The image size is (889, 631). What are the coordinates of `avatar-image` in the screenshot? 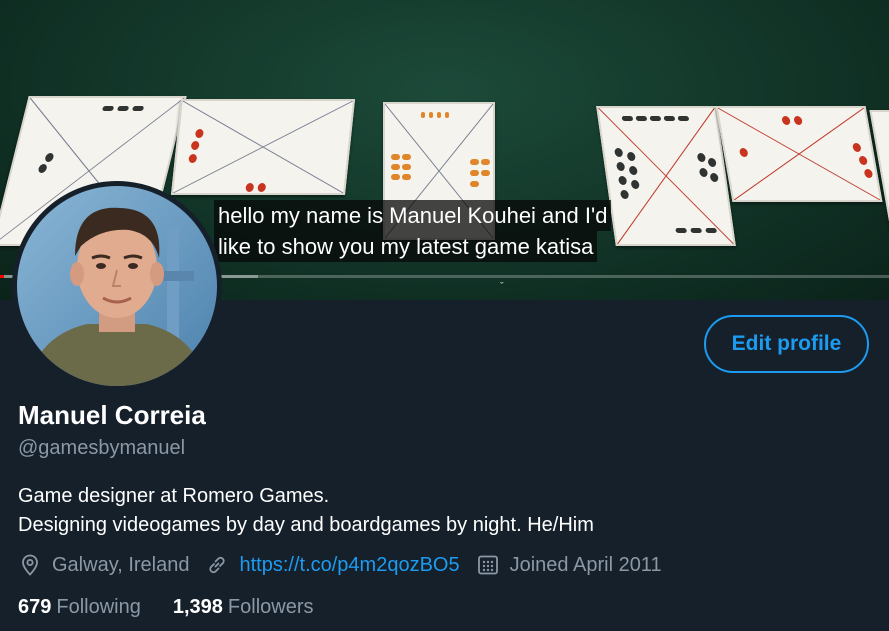 It's located at (117, 286).